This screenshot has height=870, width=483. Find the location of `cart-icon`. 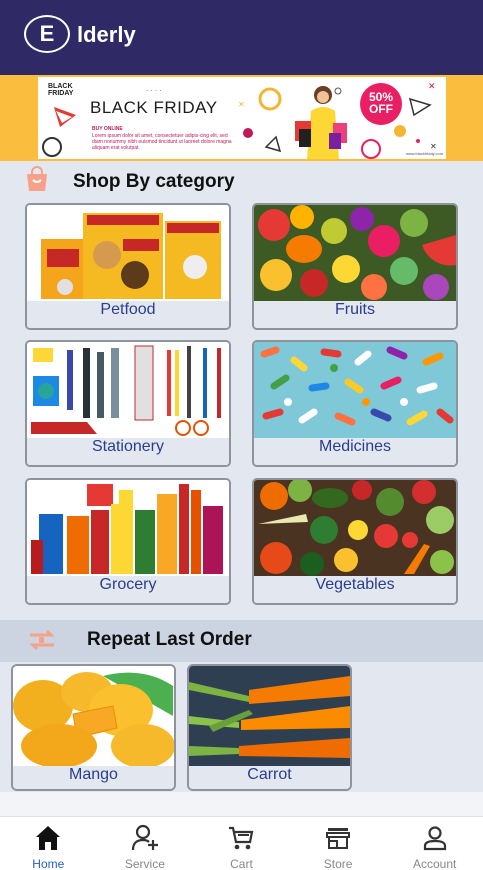

cart-icon is located at coordinates (241, 838).